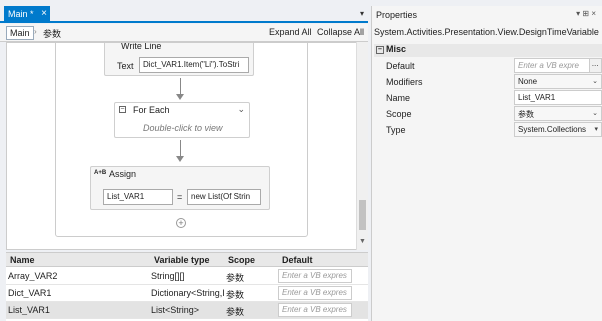 This screenshot has width=602, height=321. Describe the element at coordinates (537, 97) in the screenshot. I see `name-value: List_VAR1` at that location.